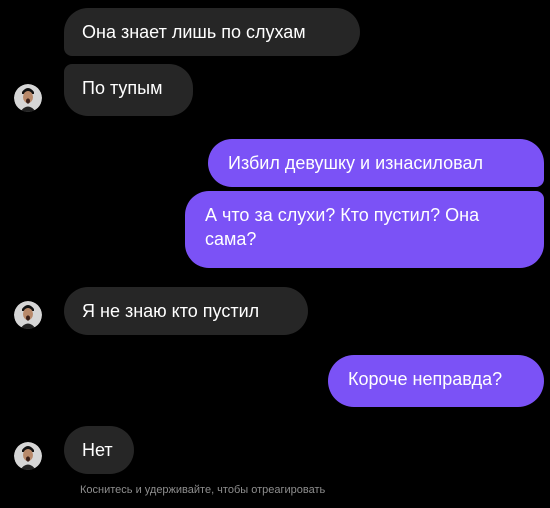 The image size is (550, 508). I want to click on incoming-message: Я не знаю кто пустил, so click(186, 311).